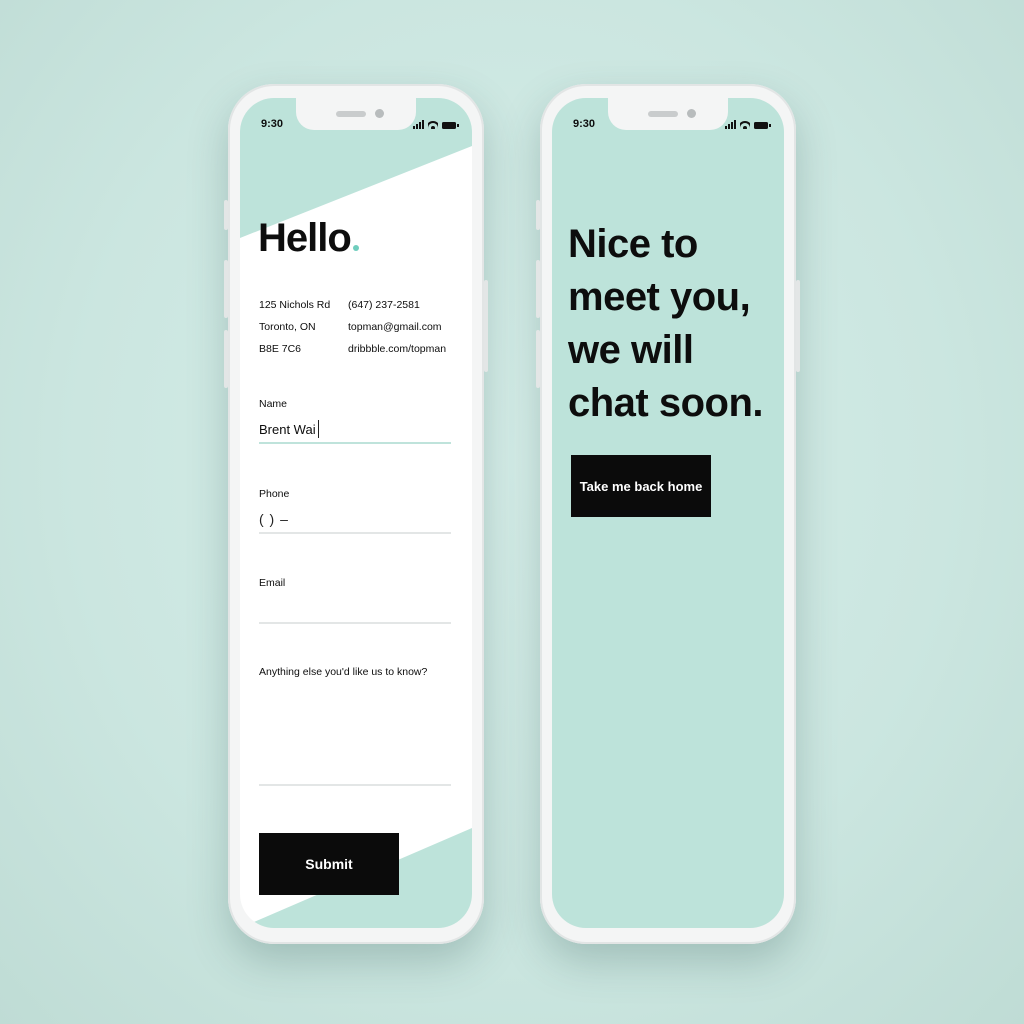  What do you see at coordinates (659, 297) in the screenshot?
I see `message-line: meet you,` at bounding box center [659, 297].